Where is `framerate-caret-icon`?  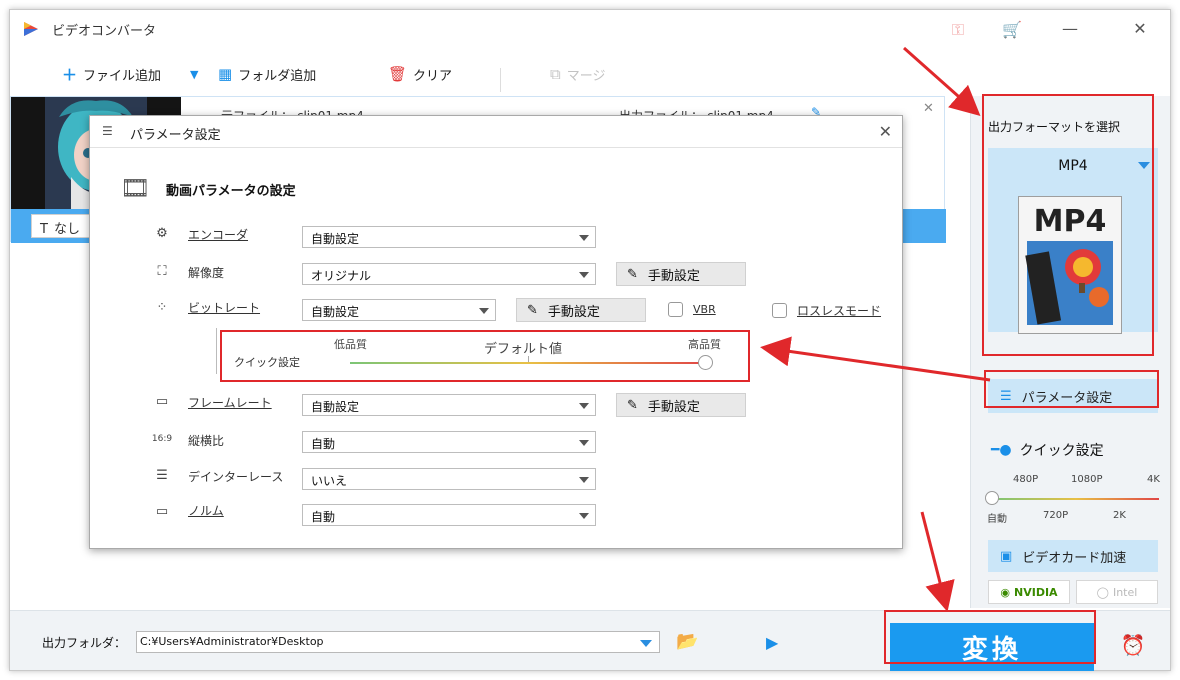 framerate-caret-icon is located at coordinates (584, 406).